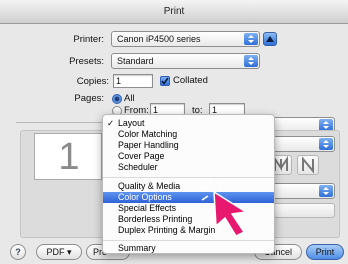  Describe the element at coordinates (188, 248) in the screenshot. I see `menu-item-summary: Summary` at that location.